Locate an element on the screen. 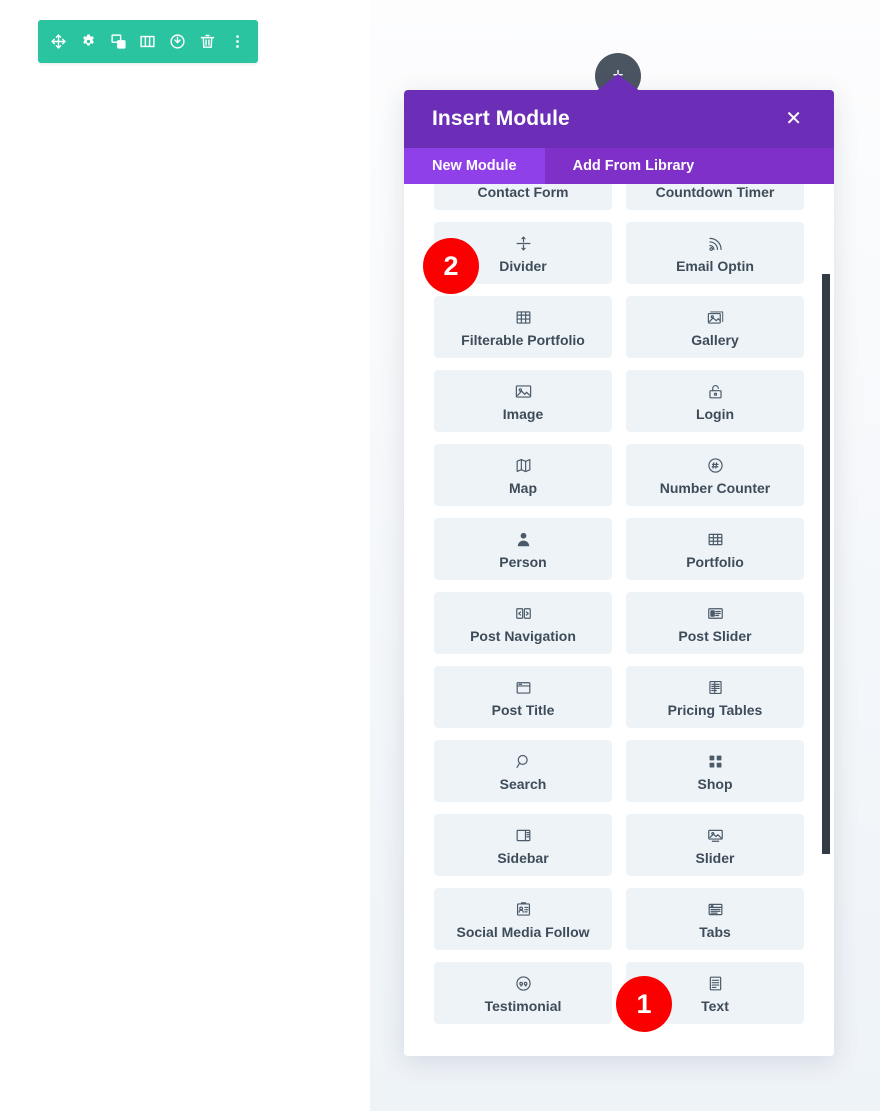 Image resolution: width=880 pixels, height=1111 pixels. module-tile-portfolio: Portfolio is located at coordinates (715, 549).